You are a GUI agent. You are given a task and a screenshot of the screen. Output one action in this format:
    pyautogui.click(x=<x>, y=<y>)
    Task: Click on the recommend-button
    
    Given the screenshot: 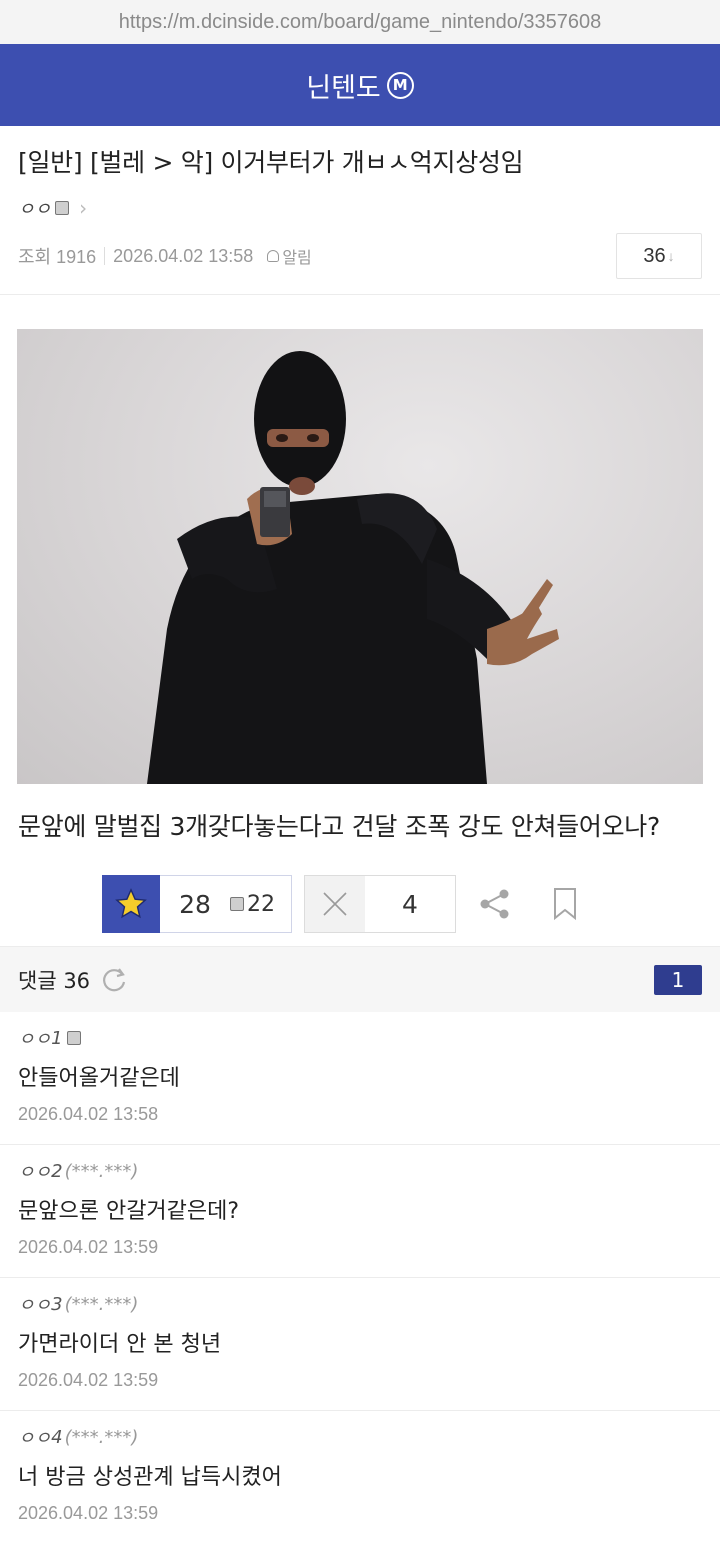 What is the action you would take?
    pyautogui.click(x=131, y=904)
    